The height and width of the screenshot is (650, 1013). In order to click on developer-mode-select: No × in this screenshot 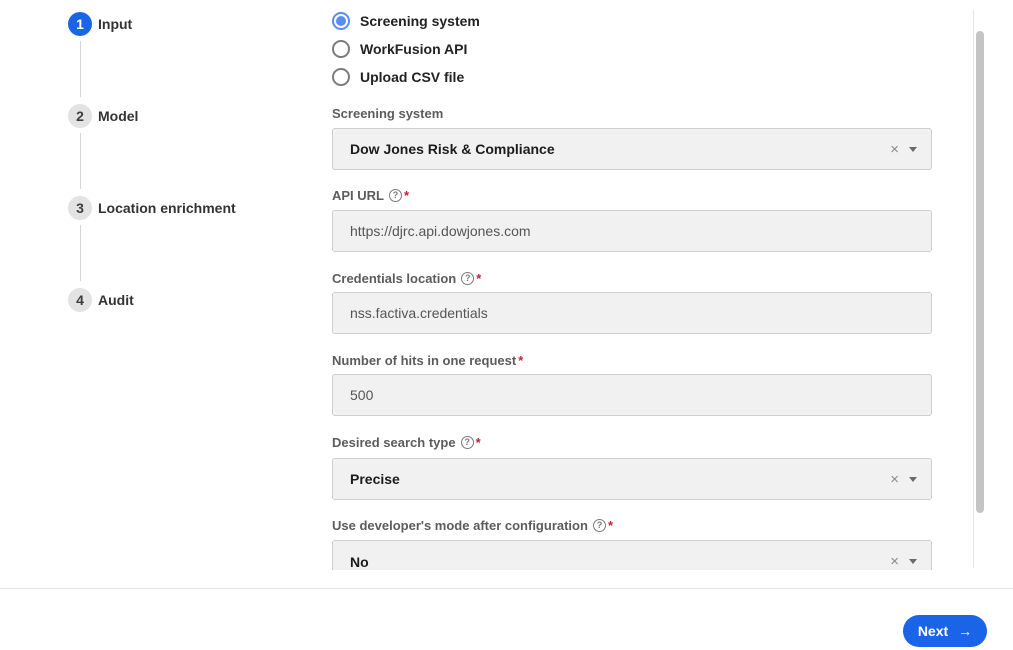, I will do `click(632, 555)`.